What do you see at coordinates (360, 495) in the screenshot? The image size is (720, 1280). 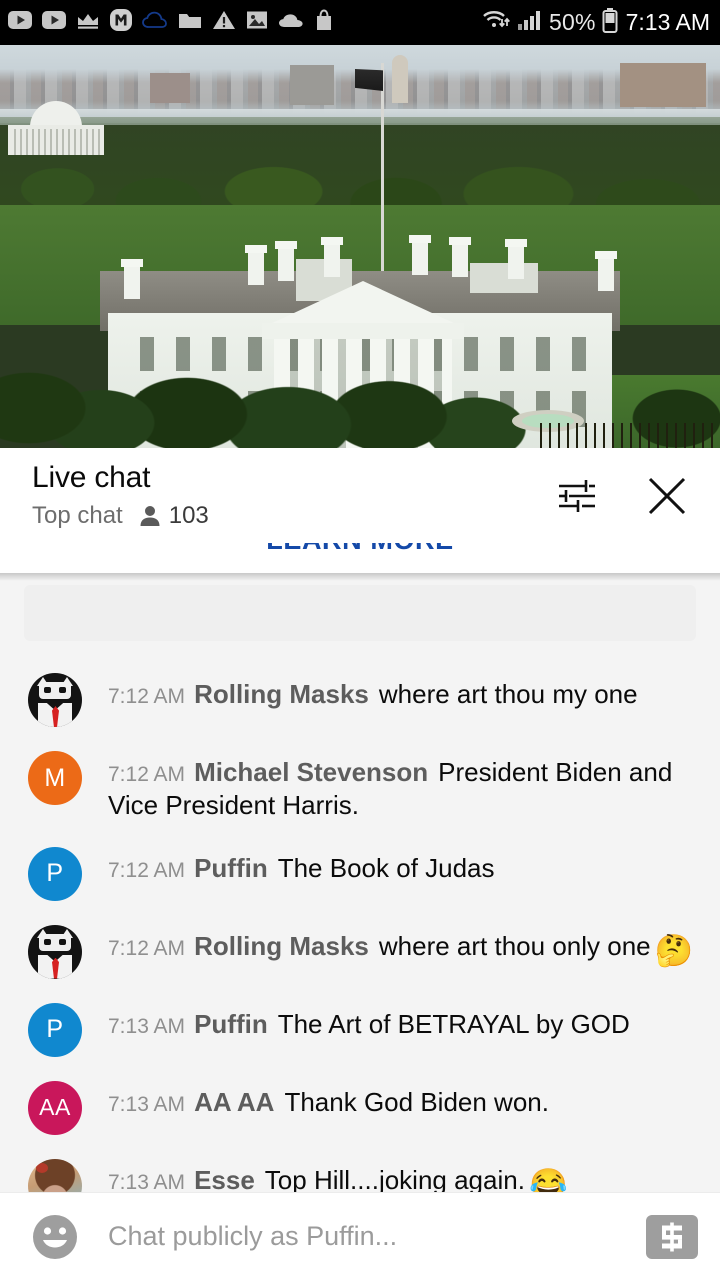 I see `live-chat-header: Live chat Top chat 103` at bounding box center [360, 495].